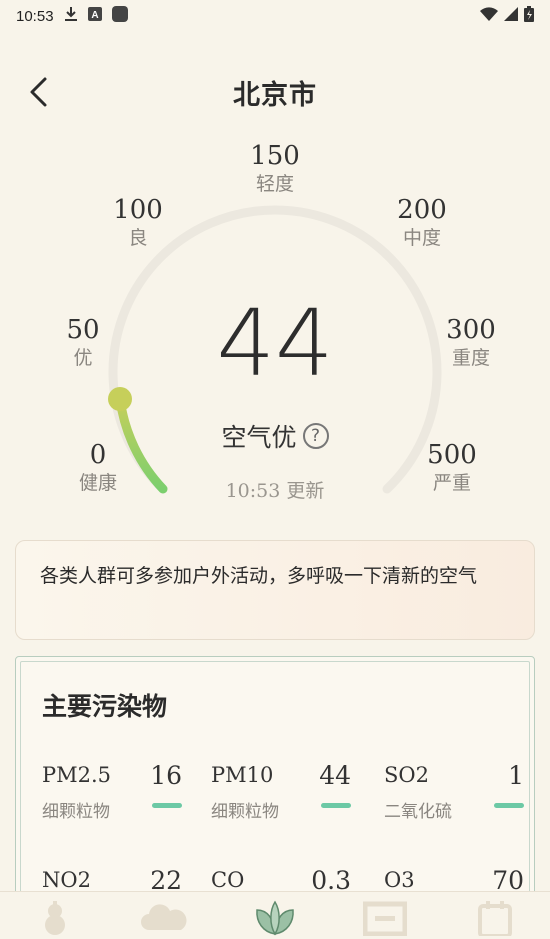  I want to click on aqi-status-row: 空气优 ?, so click(275, 436).